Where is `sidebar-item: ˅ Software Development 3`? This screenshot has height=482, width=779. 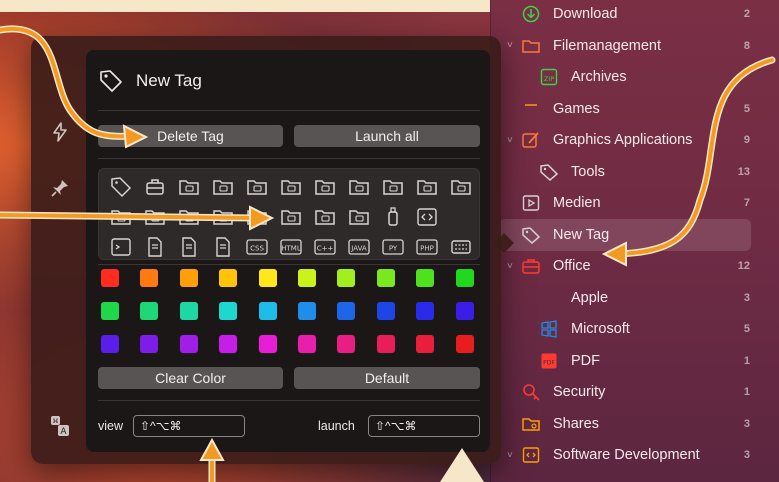
sidebar-item: ˅ Software Development 3 is located at coordinates (635, 455).